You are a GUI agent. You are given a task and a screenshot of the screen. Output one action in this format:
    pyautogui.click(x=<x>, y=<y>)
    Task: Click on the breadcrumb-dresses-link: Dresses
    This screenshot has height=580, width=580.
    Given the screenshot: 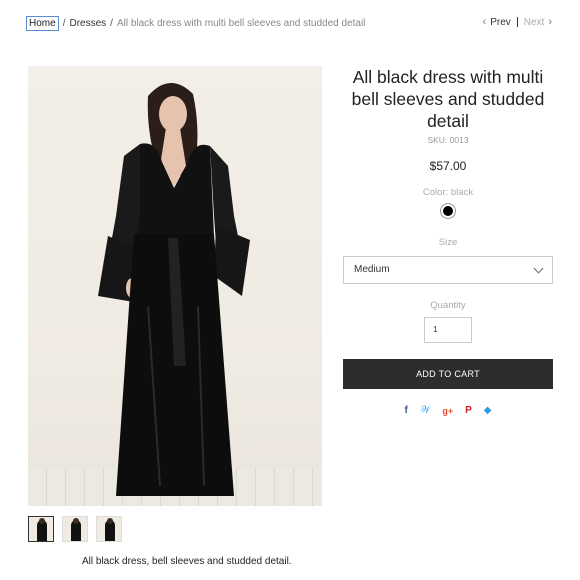 What is the action you would take?
    pyautogui.click(x=87, y=23)
    